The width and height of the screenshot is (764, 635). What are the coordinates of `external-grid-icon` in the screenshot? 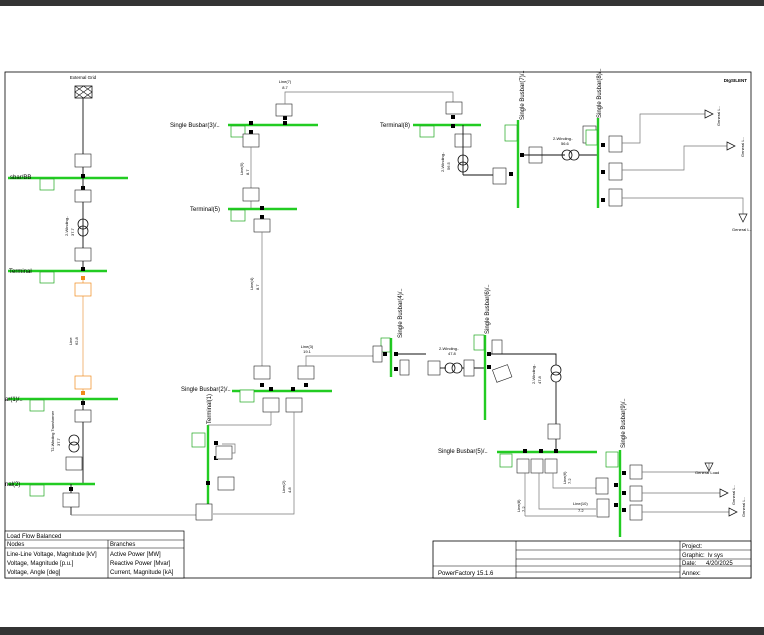 It's located at (83, 92).